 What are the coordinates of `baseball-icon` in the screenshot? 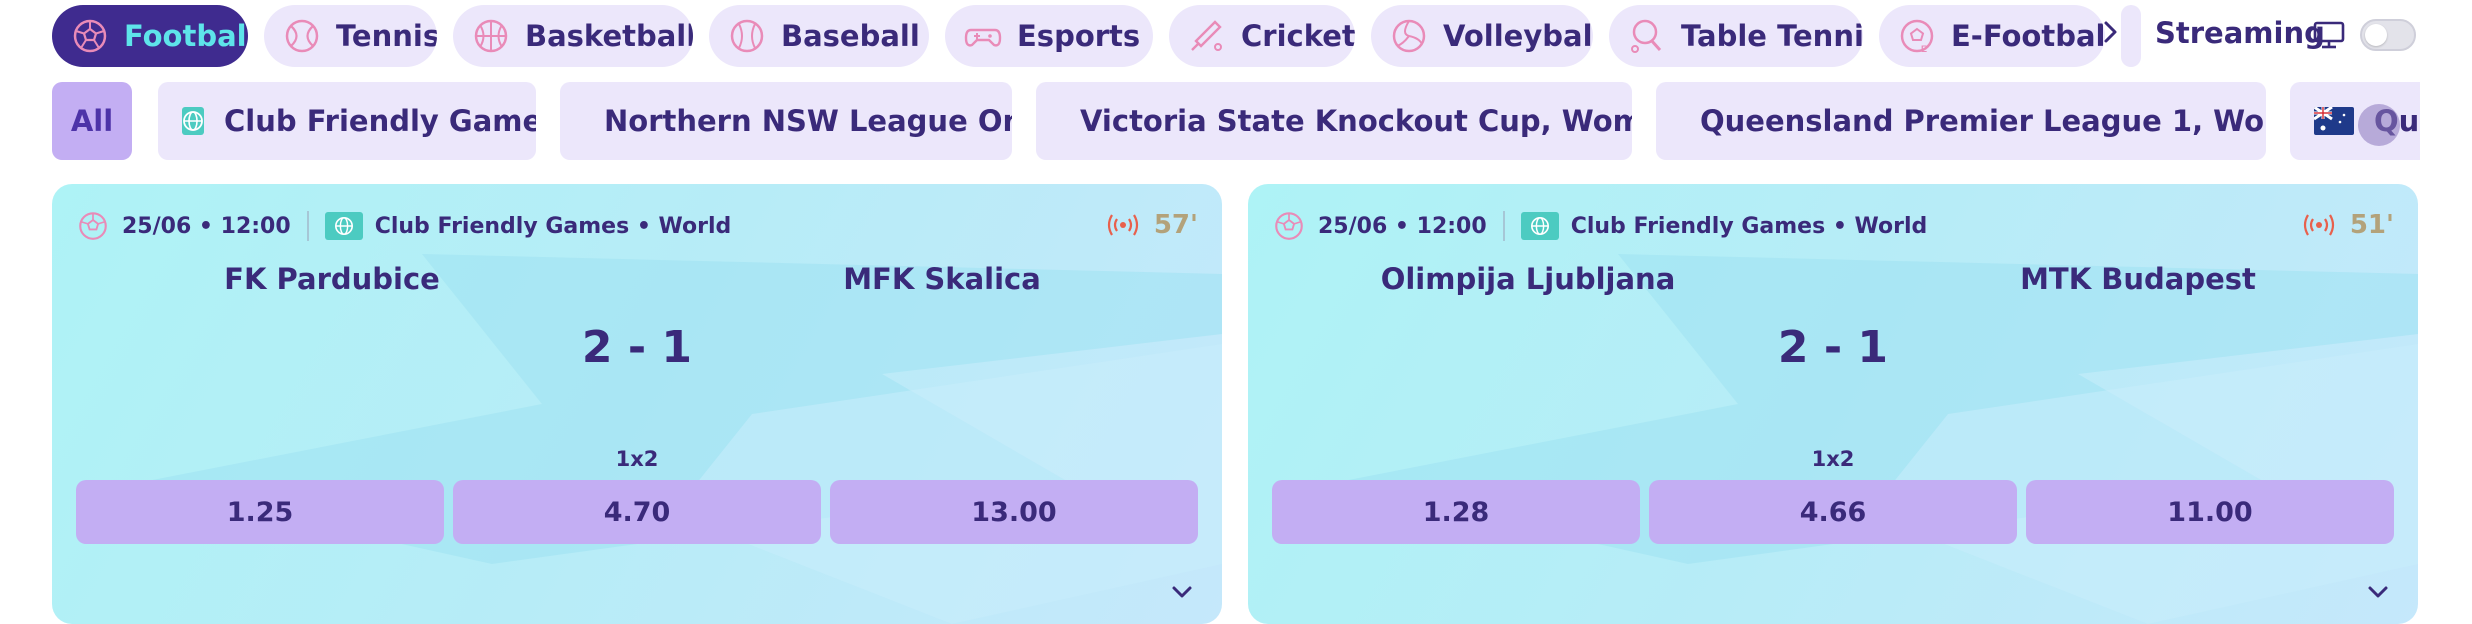 It's located at (747, 36).